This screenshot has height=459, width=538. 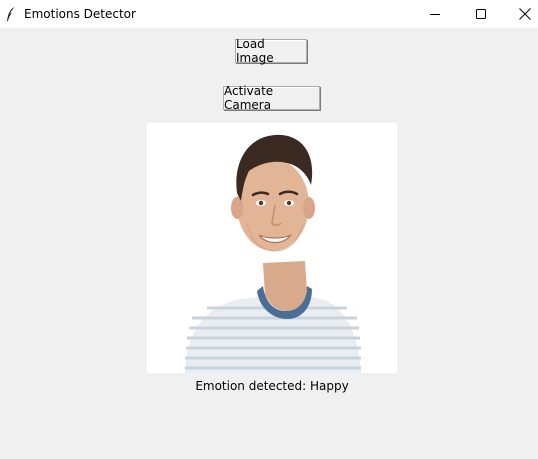 I want to click on activate-camera-button: Activate Camera, so click(x=271, y=98).